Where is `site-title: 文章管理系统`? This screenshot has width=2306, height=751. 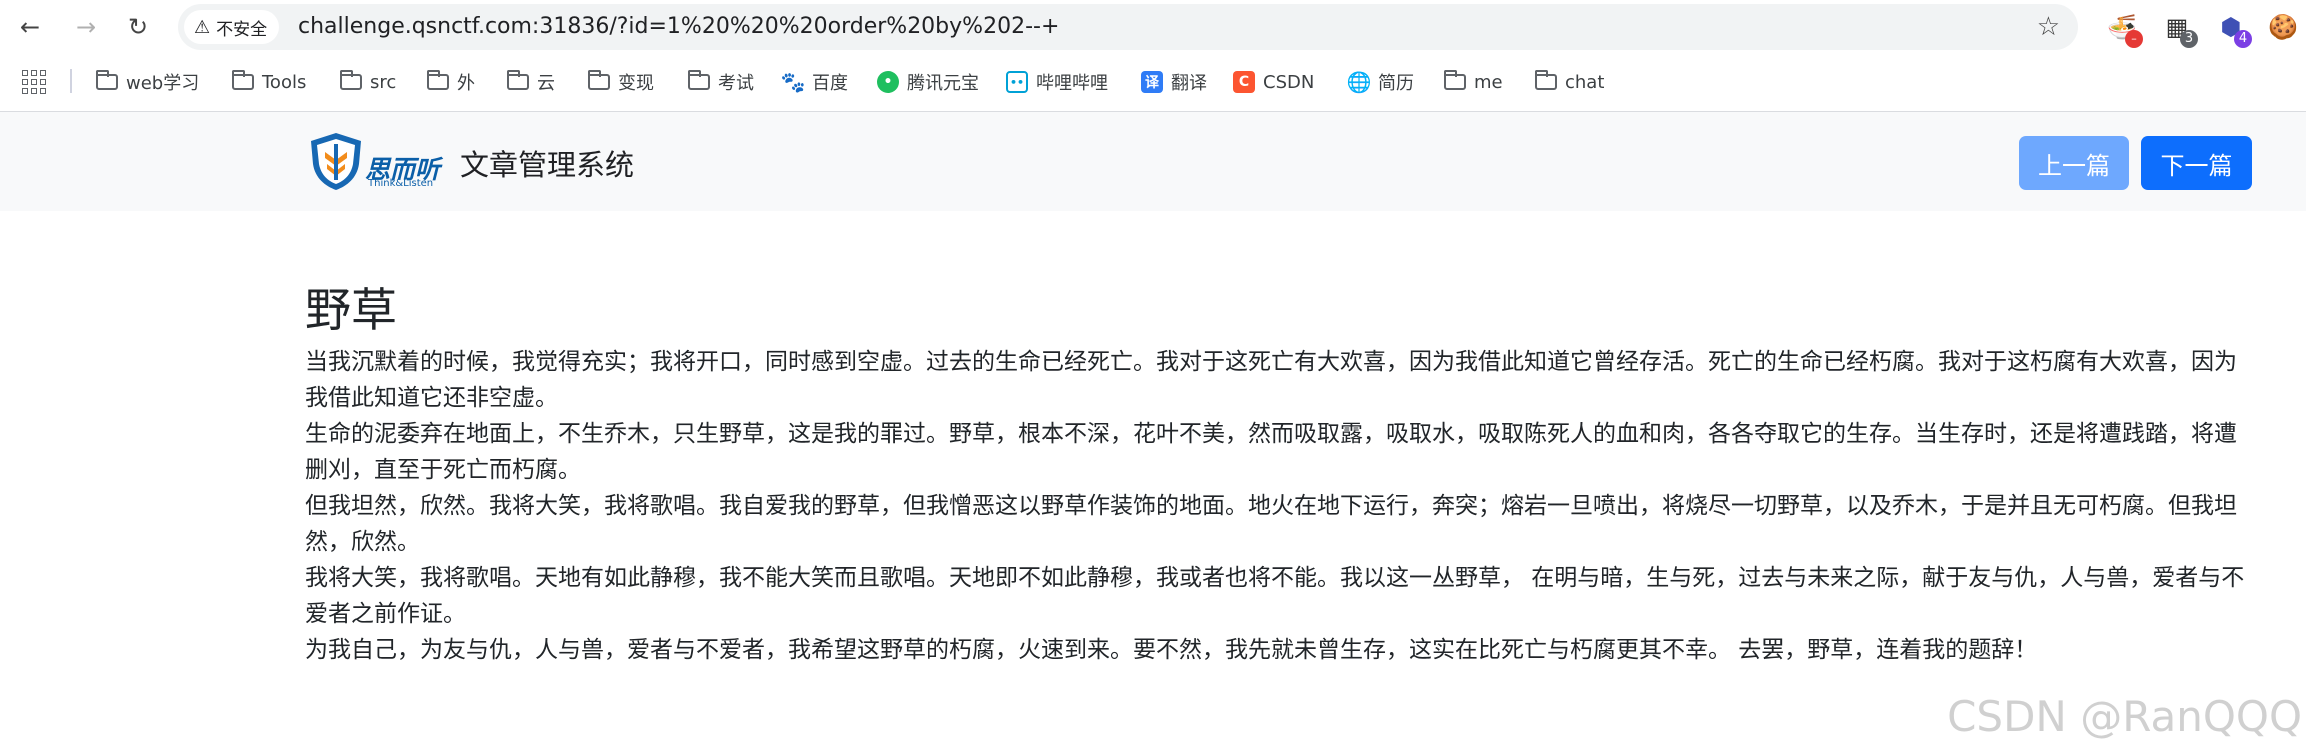 site-title: 文章管理系统 is located at coordinates (547, 163).